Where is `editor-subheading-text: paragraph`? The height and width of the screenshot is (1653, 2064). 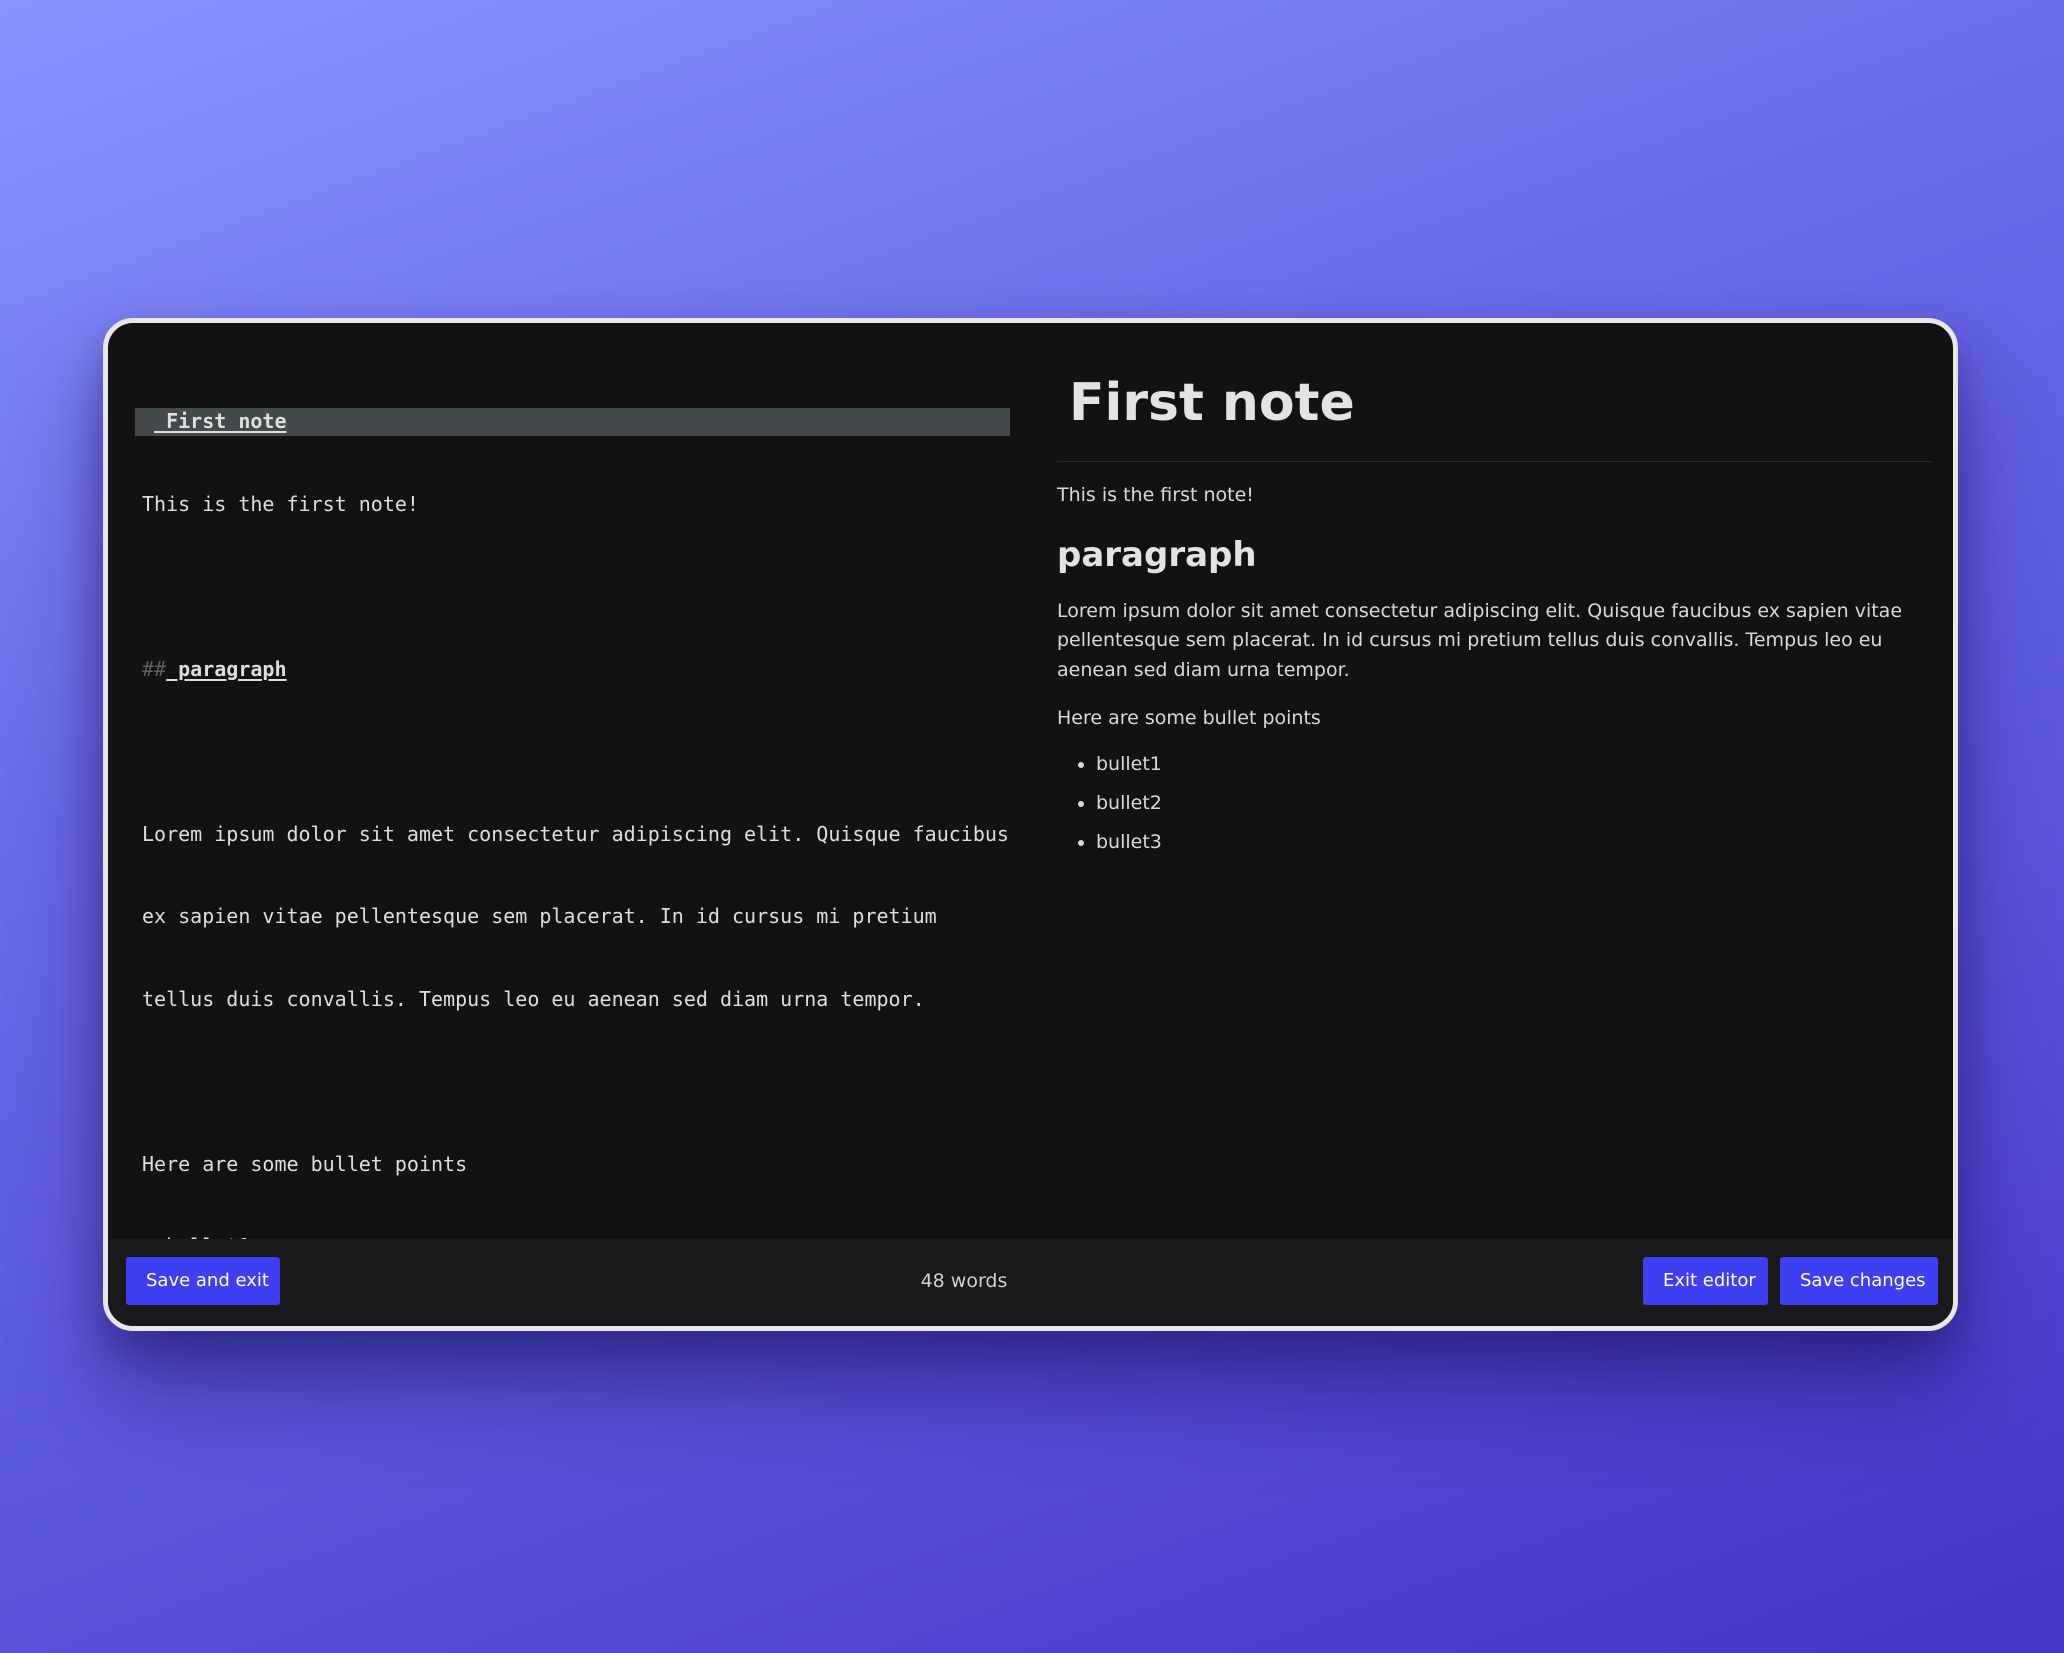
editor-subheading-text: paragraph is located at coordinates (226, 668).